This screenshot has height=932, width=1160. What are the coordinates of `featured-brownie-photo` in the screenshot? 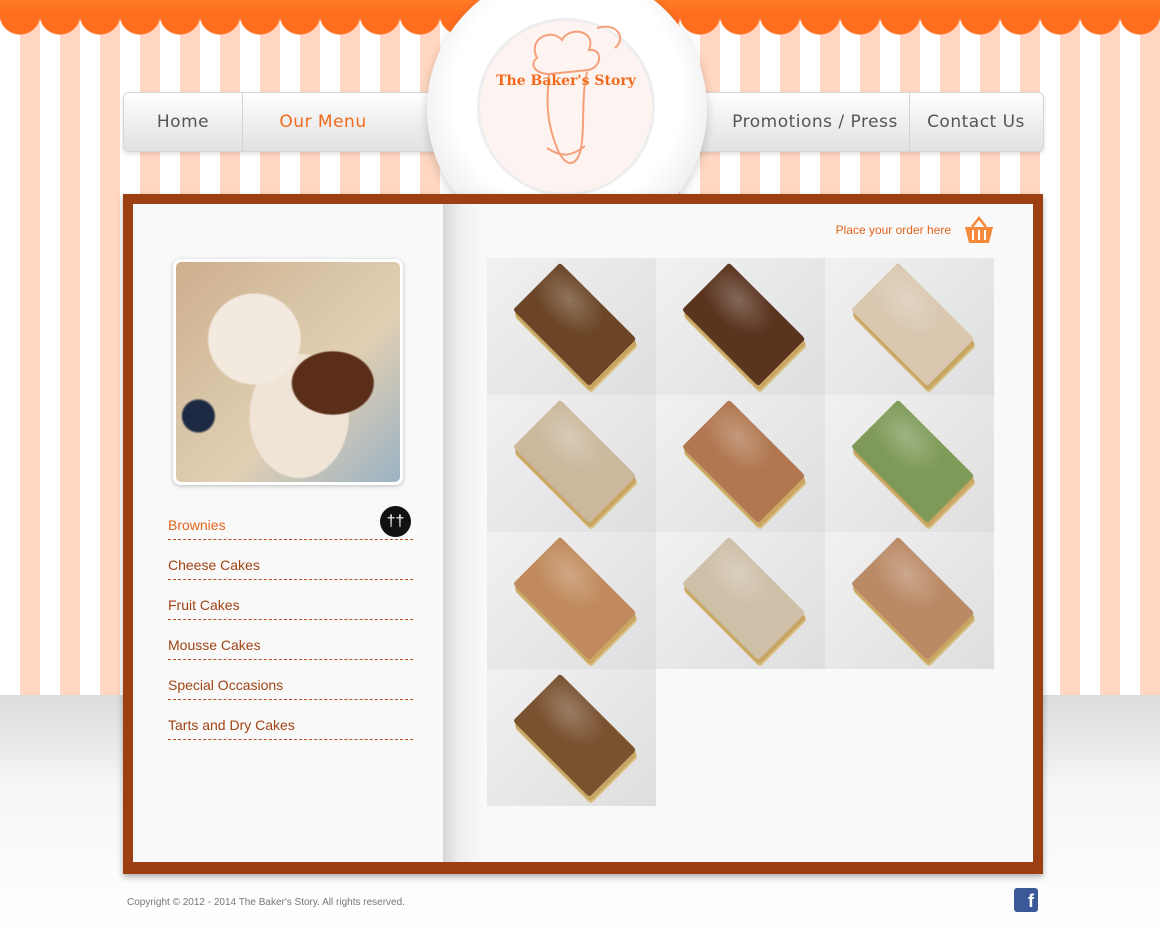 It's located at (288, 372).